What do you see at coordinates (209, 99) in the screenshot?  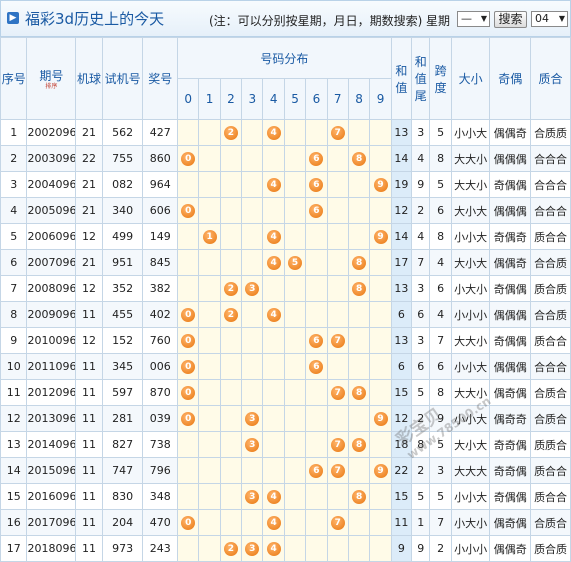 I see `digit-header-1: 1` at bounding box center [209, 99].